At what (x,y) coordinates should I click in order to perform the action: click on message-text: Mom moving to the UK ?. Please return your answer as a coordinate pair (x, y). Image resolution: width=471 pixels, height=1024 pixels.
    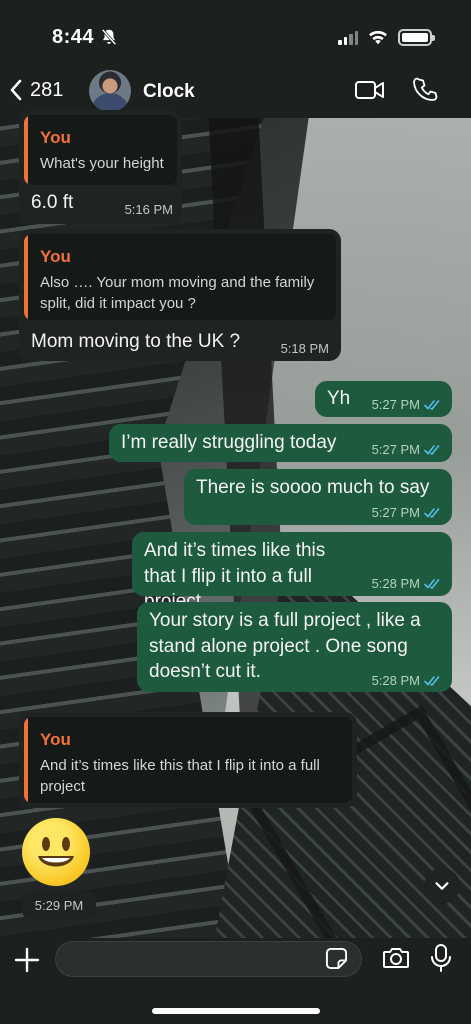
    Looking at the image, I should click on (136, 341).